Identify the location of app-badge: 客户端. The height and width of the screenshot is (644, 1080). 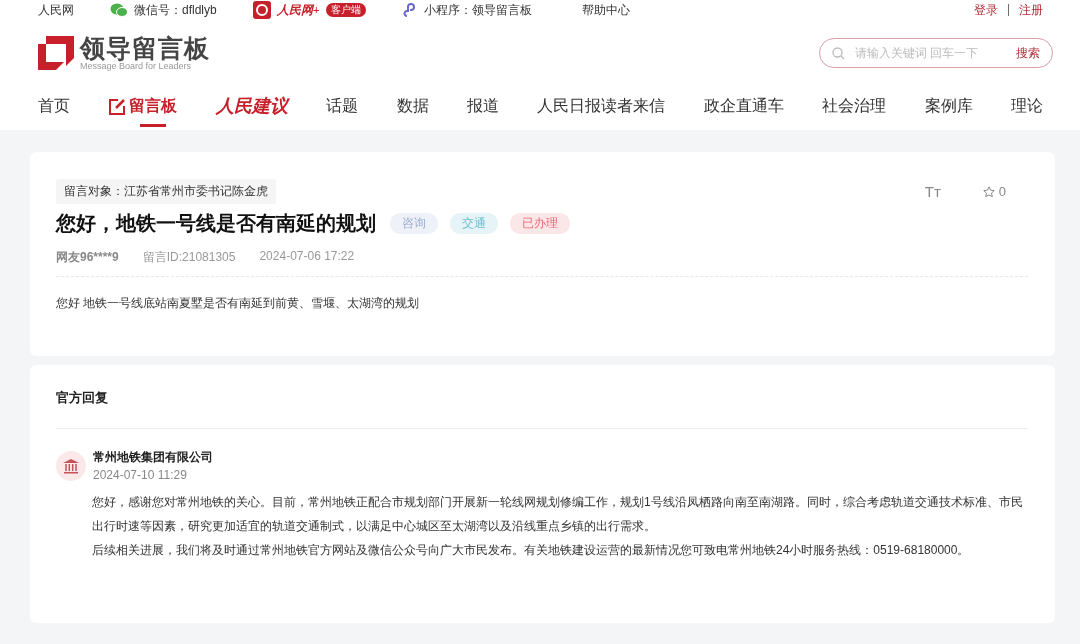
(345, 10).